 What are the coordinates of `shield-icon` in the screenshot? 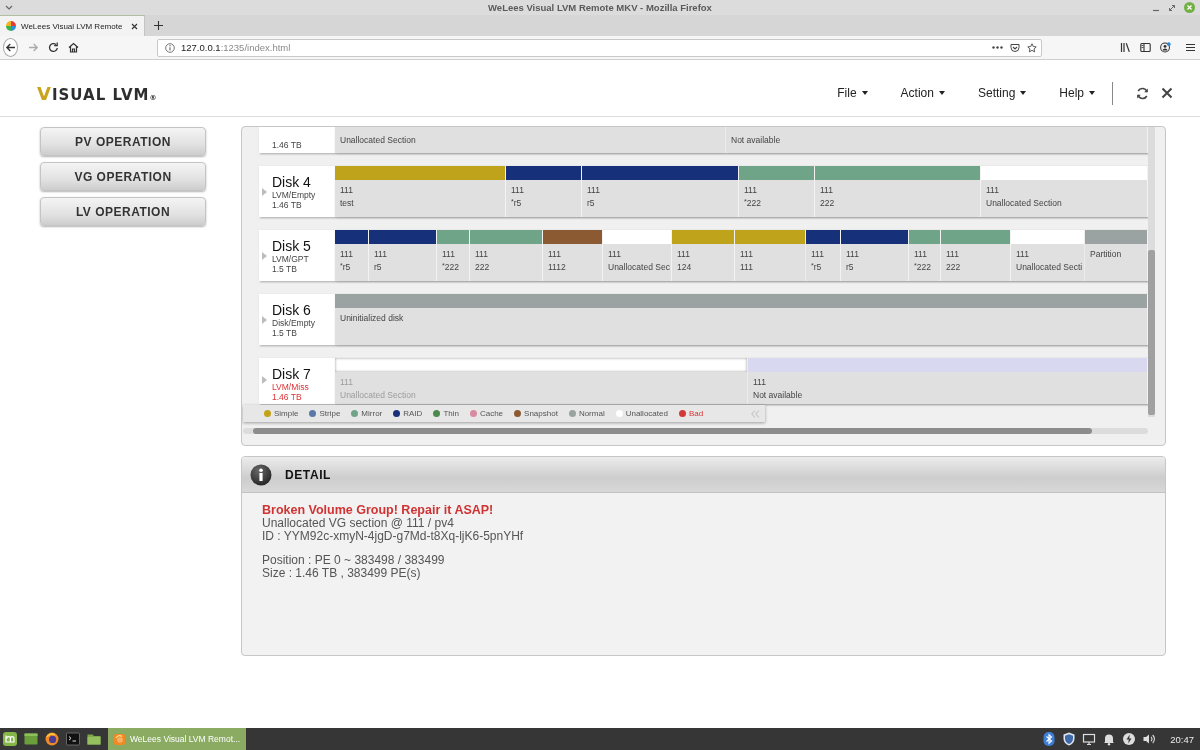 It's located at (1069, 739).